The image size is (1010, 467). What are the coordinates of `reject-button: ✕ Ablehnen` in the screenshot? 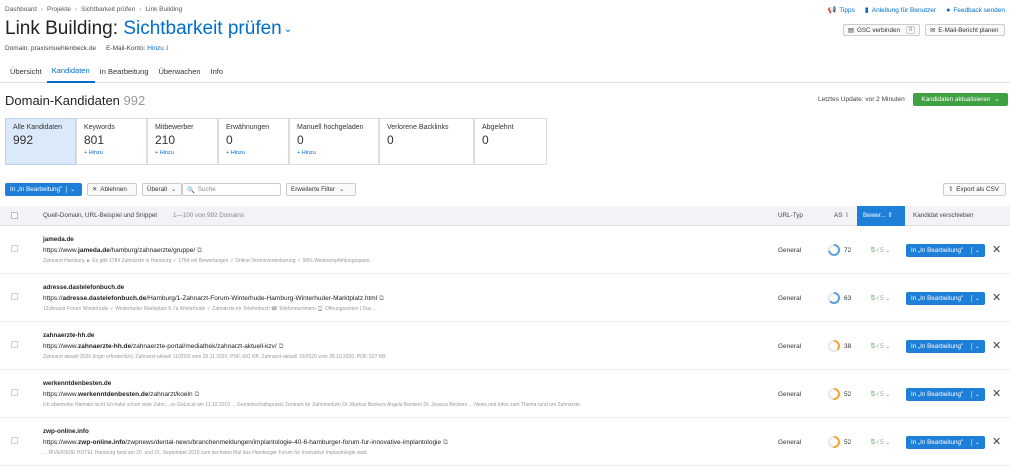 It's located at (112, 189).